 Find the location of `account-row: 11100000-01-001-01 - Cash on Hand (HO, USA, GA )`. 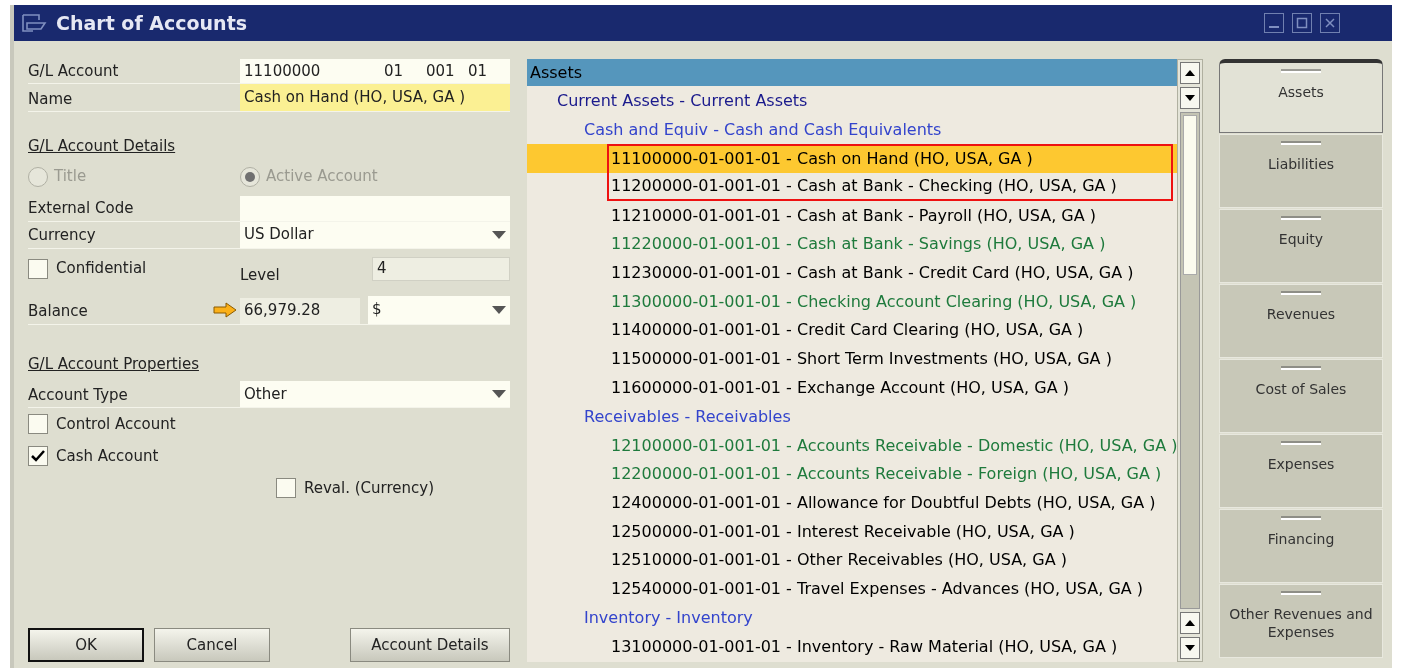

account-row: 11100000-01-001-01 - Cash on Hand (HO, USA, GA ) is located at coordinates (852, 158).